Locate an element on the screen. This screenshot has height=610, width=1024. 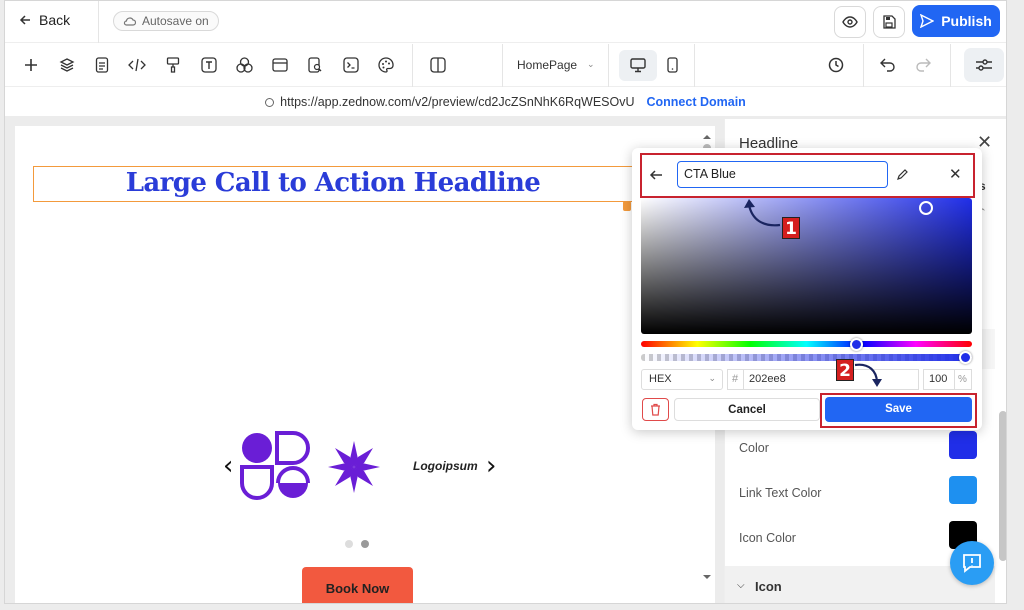
monitor-icon is located at coordinates (638, 65).